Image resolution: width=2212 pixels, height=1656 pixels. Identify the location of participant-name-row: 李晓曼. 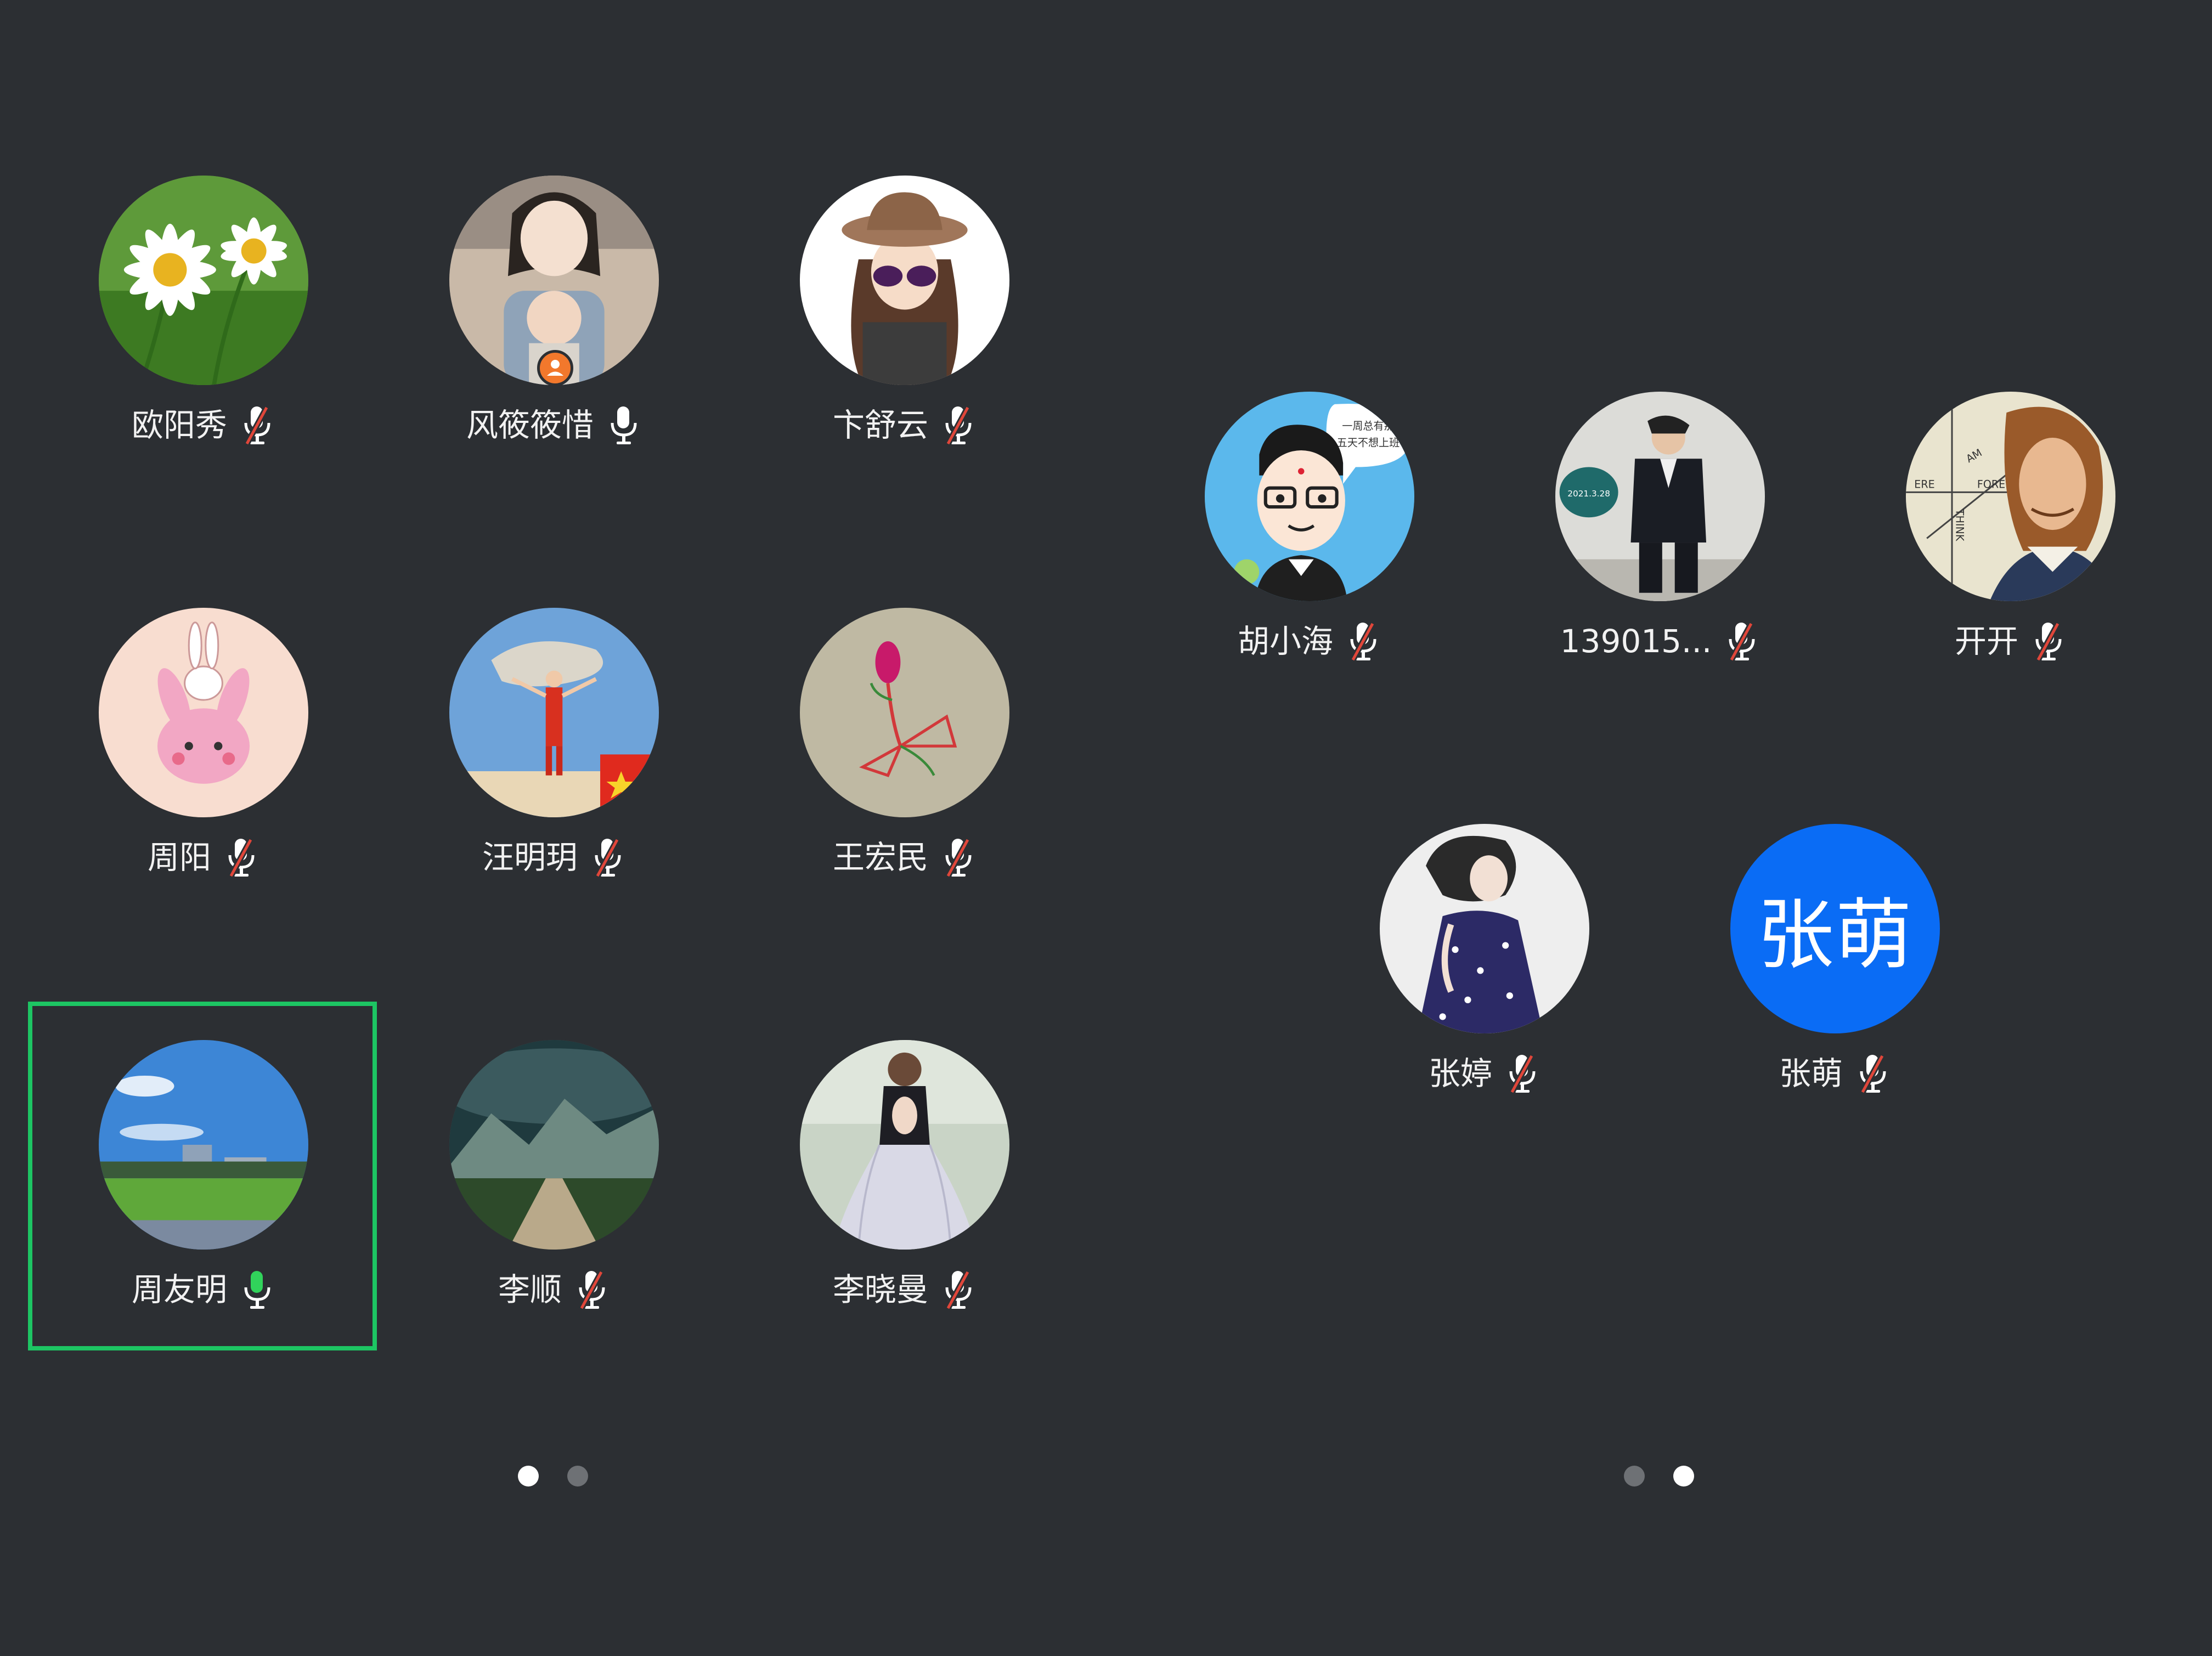
(904, 1289).